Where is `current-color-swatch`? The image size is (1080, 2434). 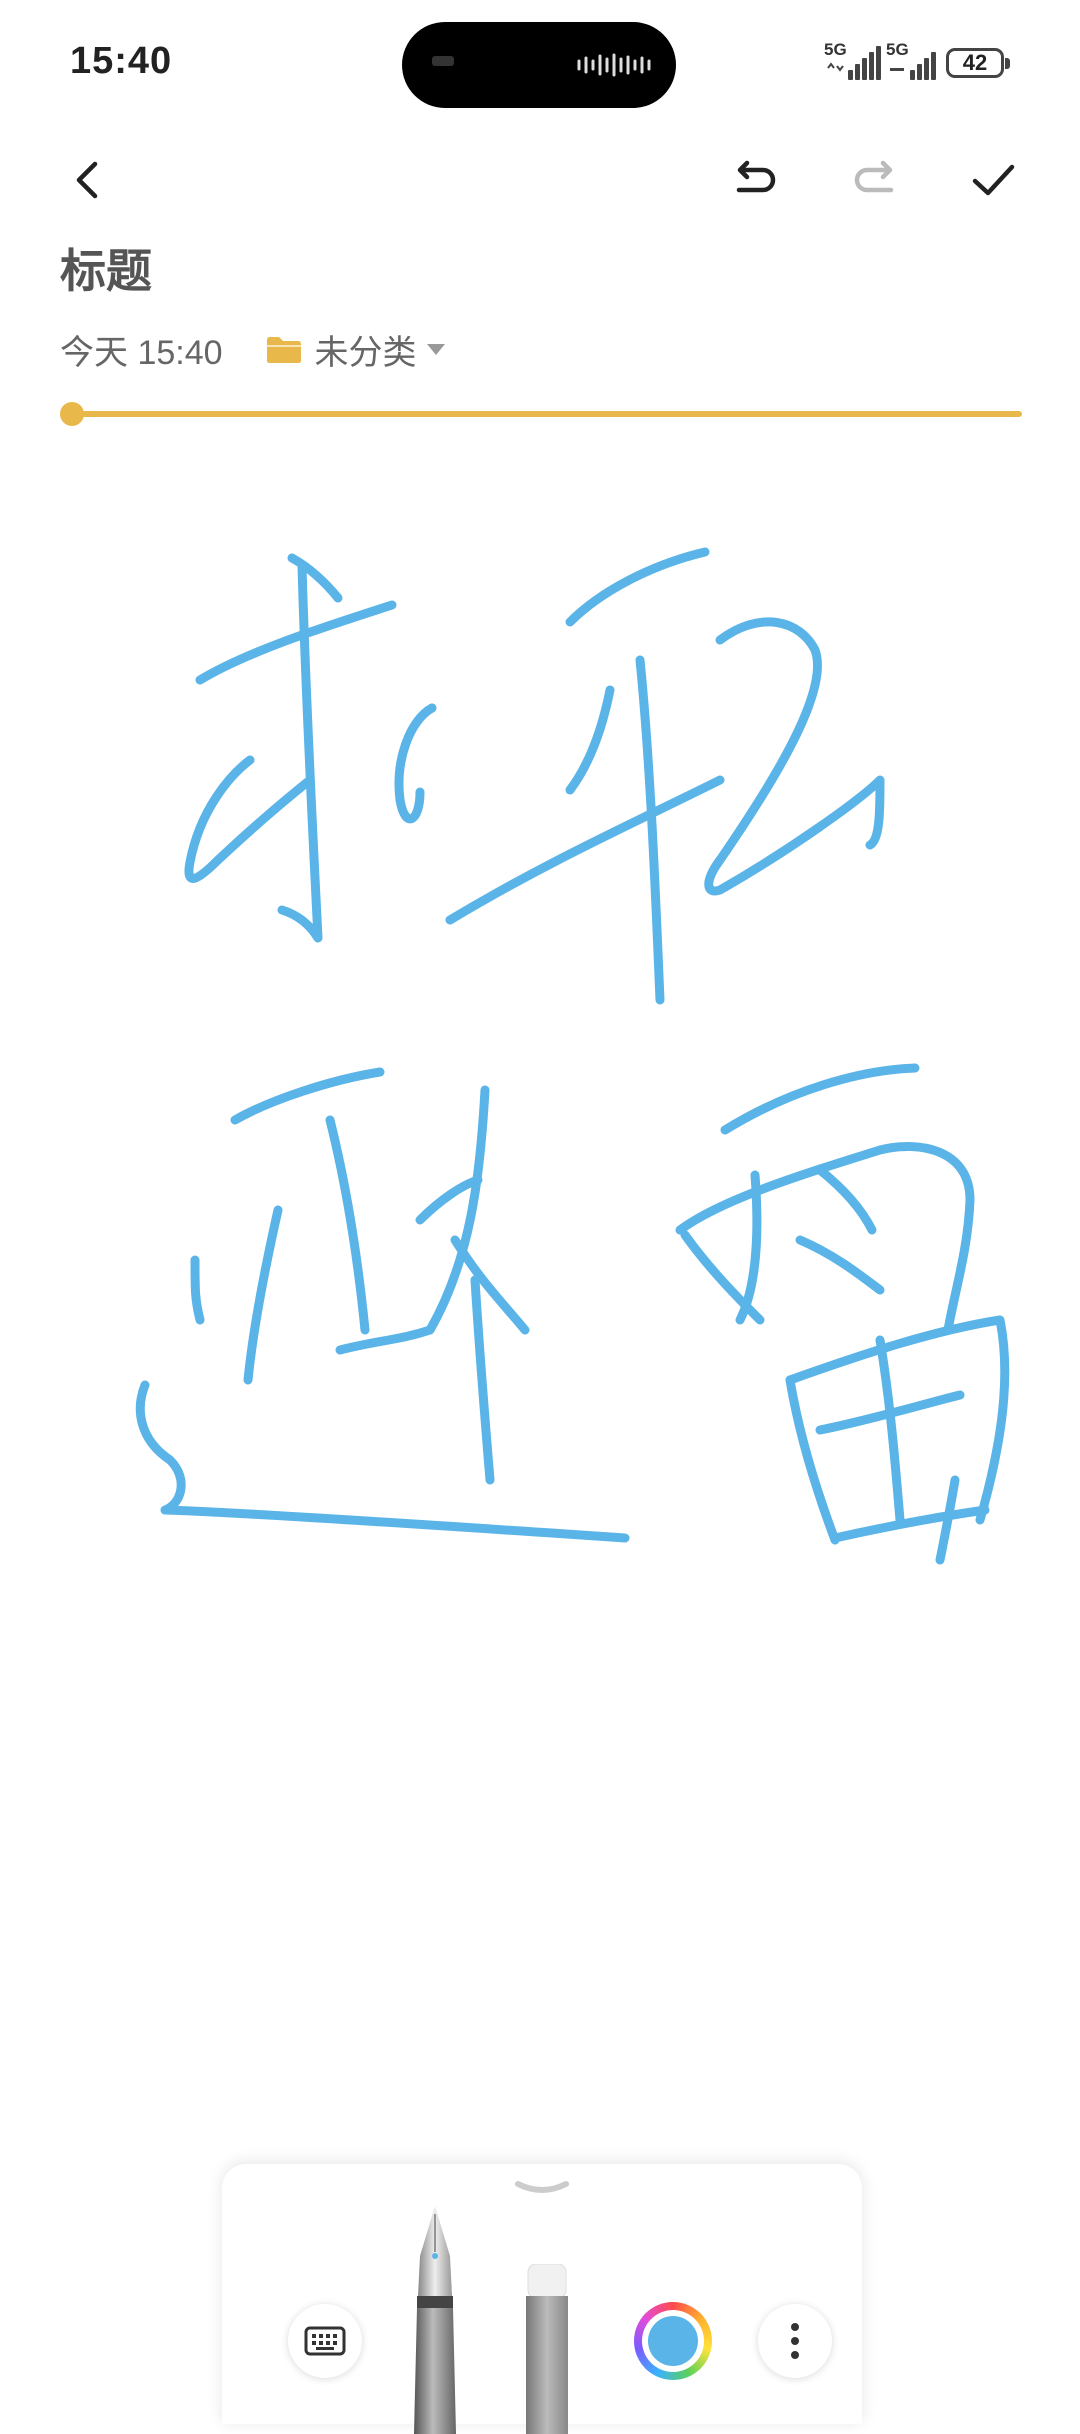
current-color-swatch is located at coordinates (673, 2341).